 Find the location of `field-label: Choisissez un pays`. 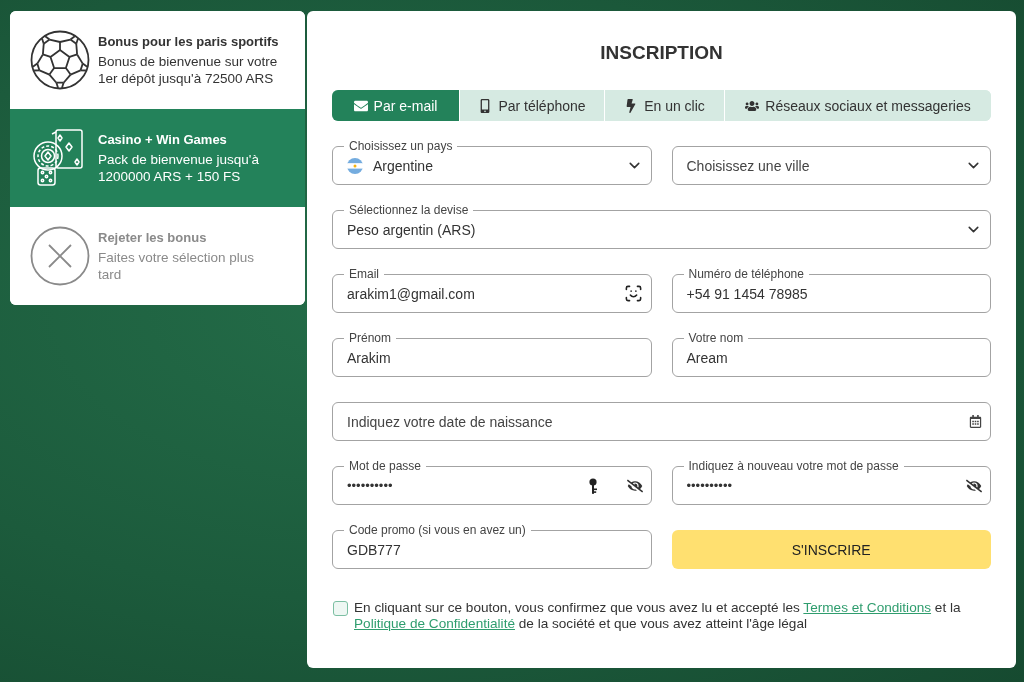

field-label: Choisissez un pays is located at coordinates (401, 146).